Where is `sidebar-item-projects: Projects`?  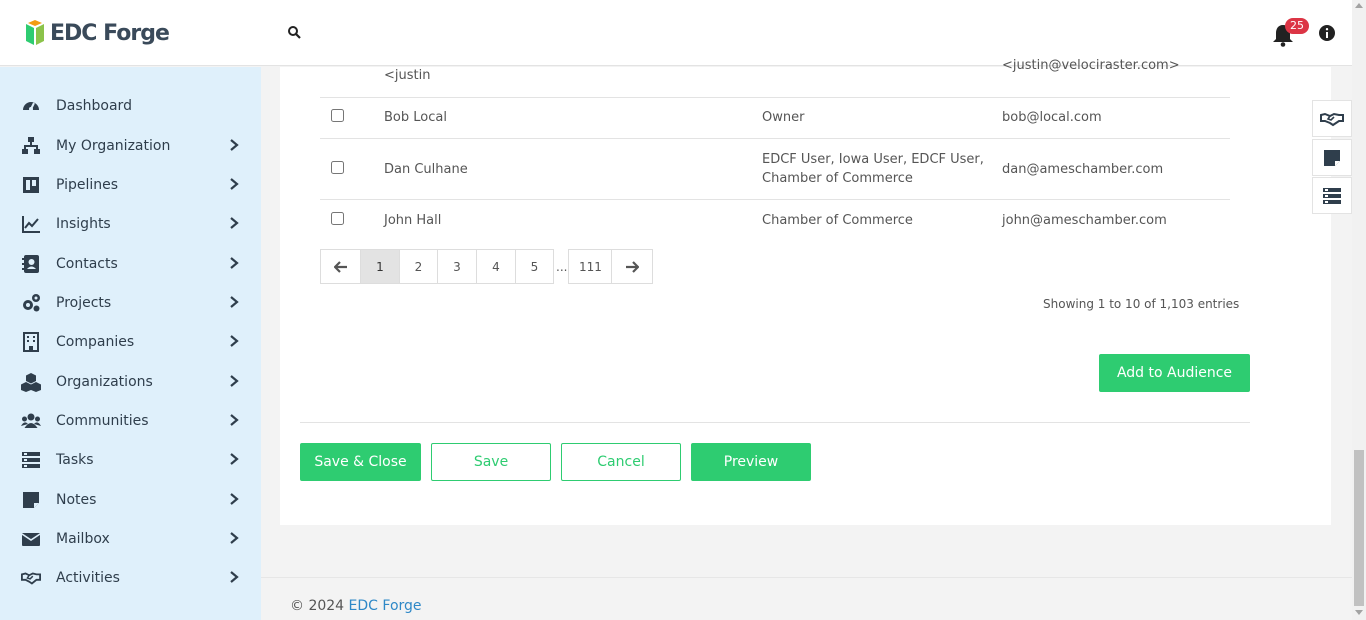
sidebar-item-projects: Projects is located at coordinates (130, 303).